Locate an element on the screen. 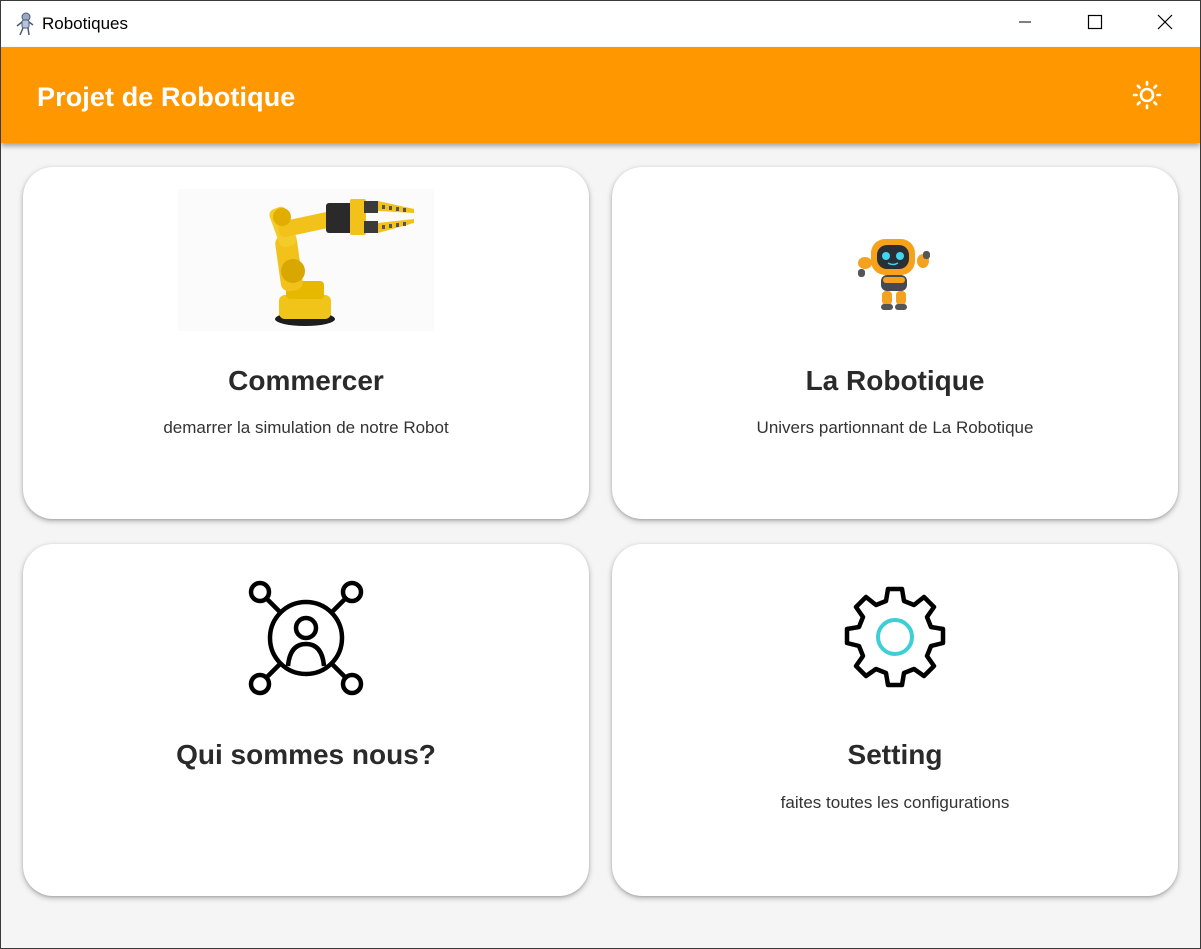 The image size is (1201, 949). maximize-button is located at coordinates (1095, 24).